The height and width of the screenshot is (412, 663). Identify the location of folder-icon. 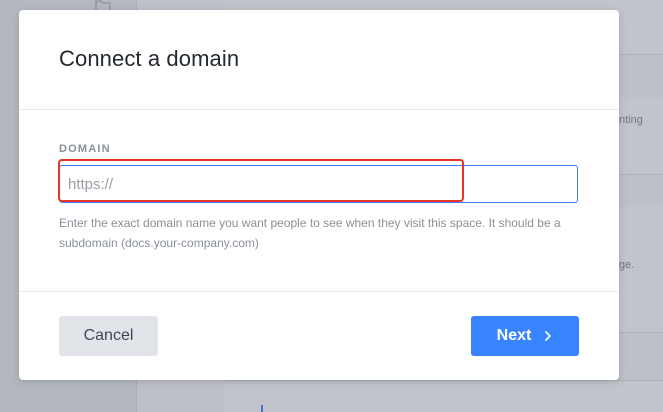
(103, 5).